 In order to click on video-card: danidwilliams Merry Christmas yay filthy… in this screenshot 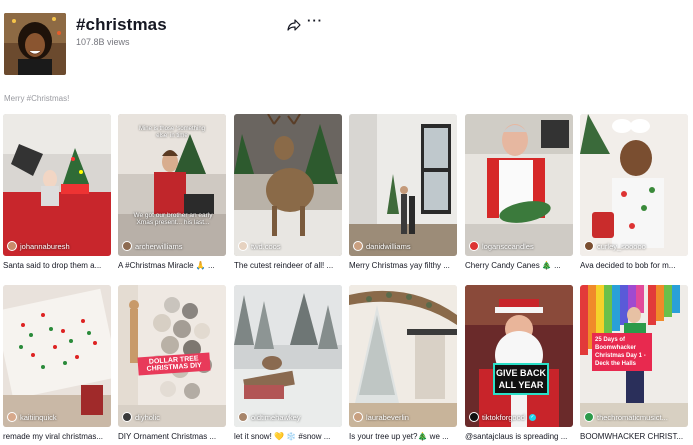, I will do `click(403, 192)`.